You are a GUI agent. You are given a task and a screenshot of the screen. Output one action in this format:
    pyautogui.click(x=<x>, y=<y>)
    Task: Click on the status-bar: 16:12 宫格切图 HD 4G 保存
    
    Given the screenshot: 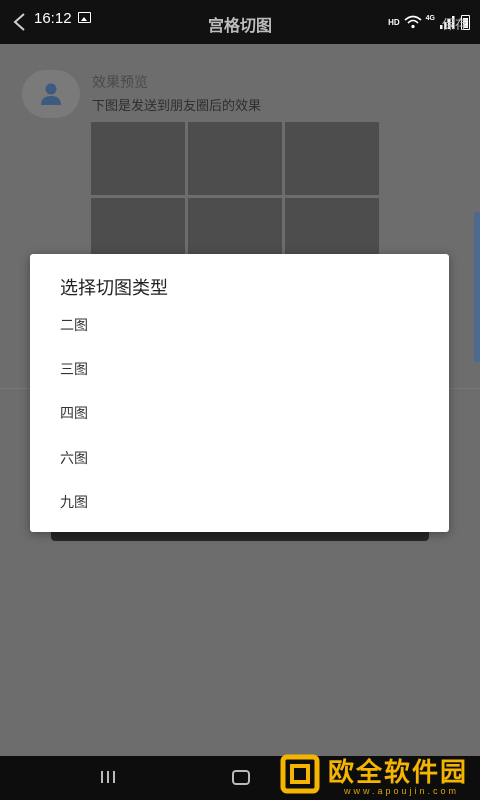 What is the action you would take?
    pyautogui.click(x=240, y=22)
    